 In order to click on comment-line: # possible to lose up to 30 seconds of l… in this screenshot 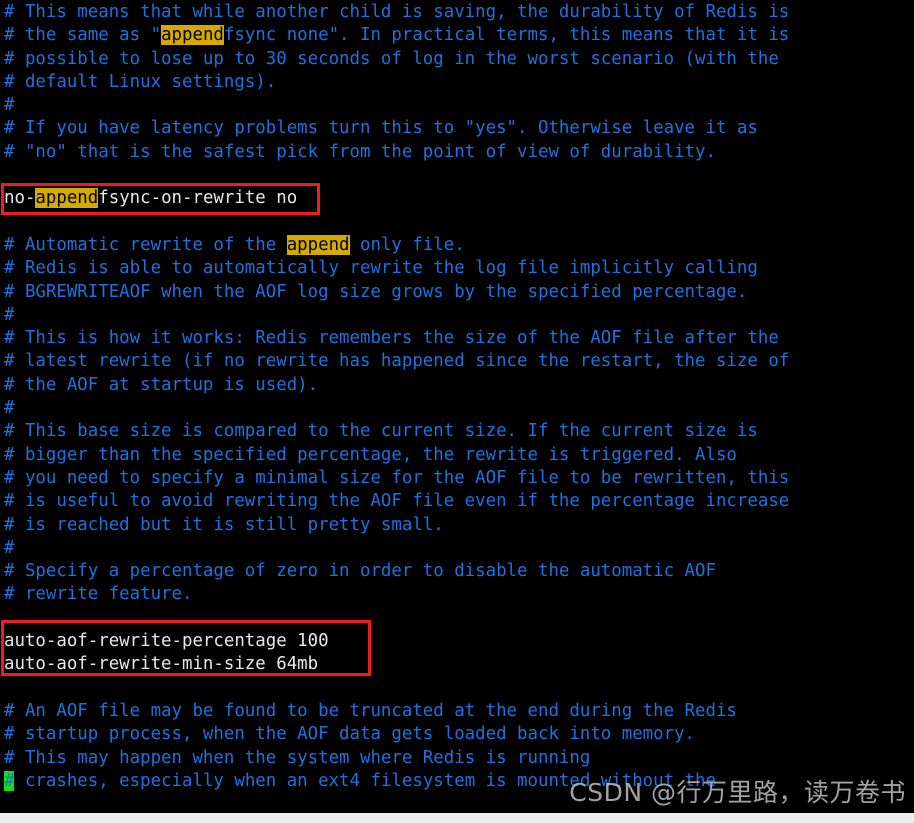, I will do `click(391, 58)`.